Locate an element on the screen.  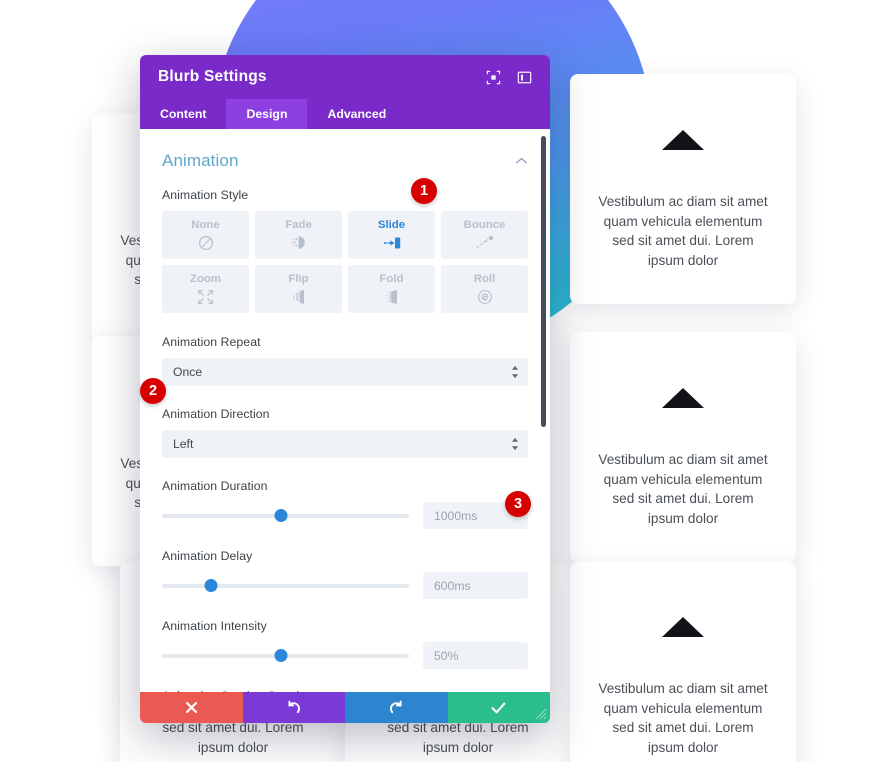
check-icon is located at coordinates (498, 707).